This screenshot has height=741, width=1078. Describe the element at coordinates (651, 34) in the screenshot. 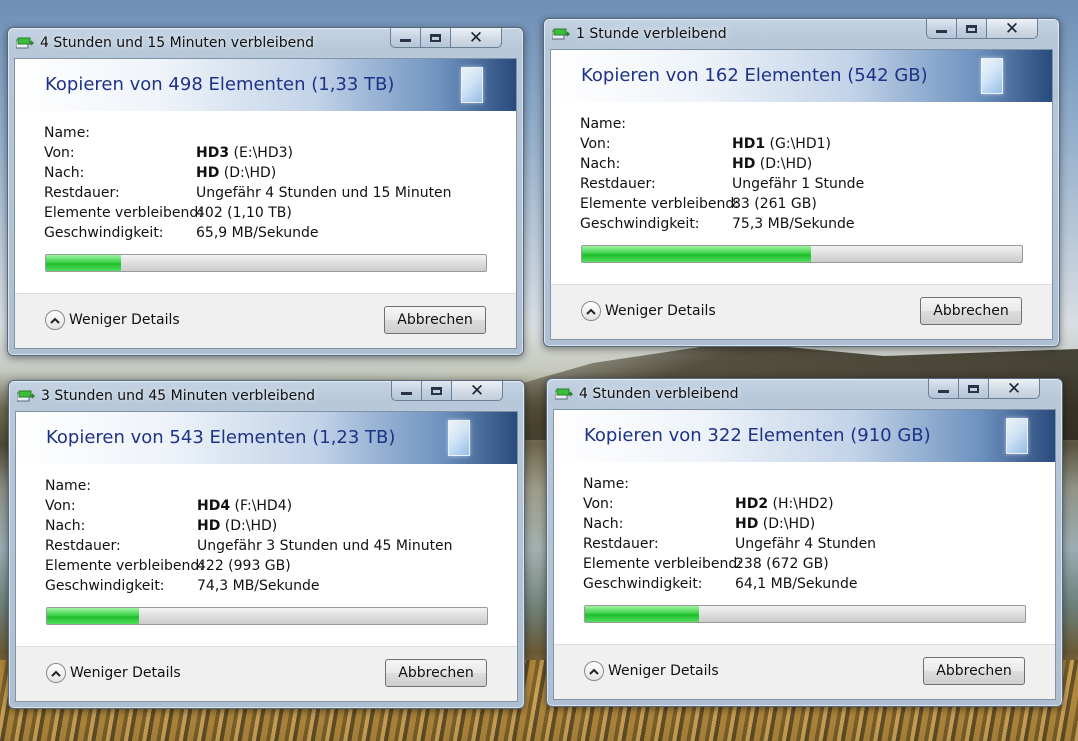

I see `window-title: 1 Stunde verbleibend` at that location.